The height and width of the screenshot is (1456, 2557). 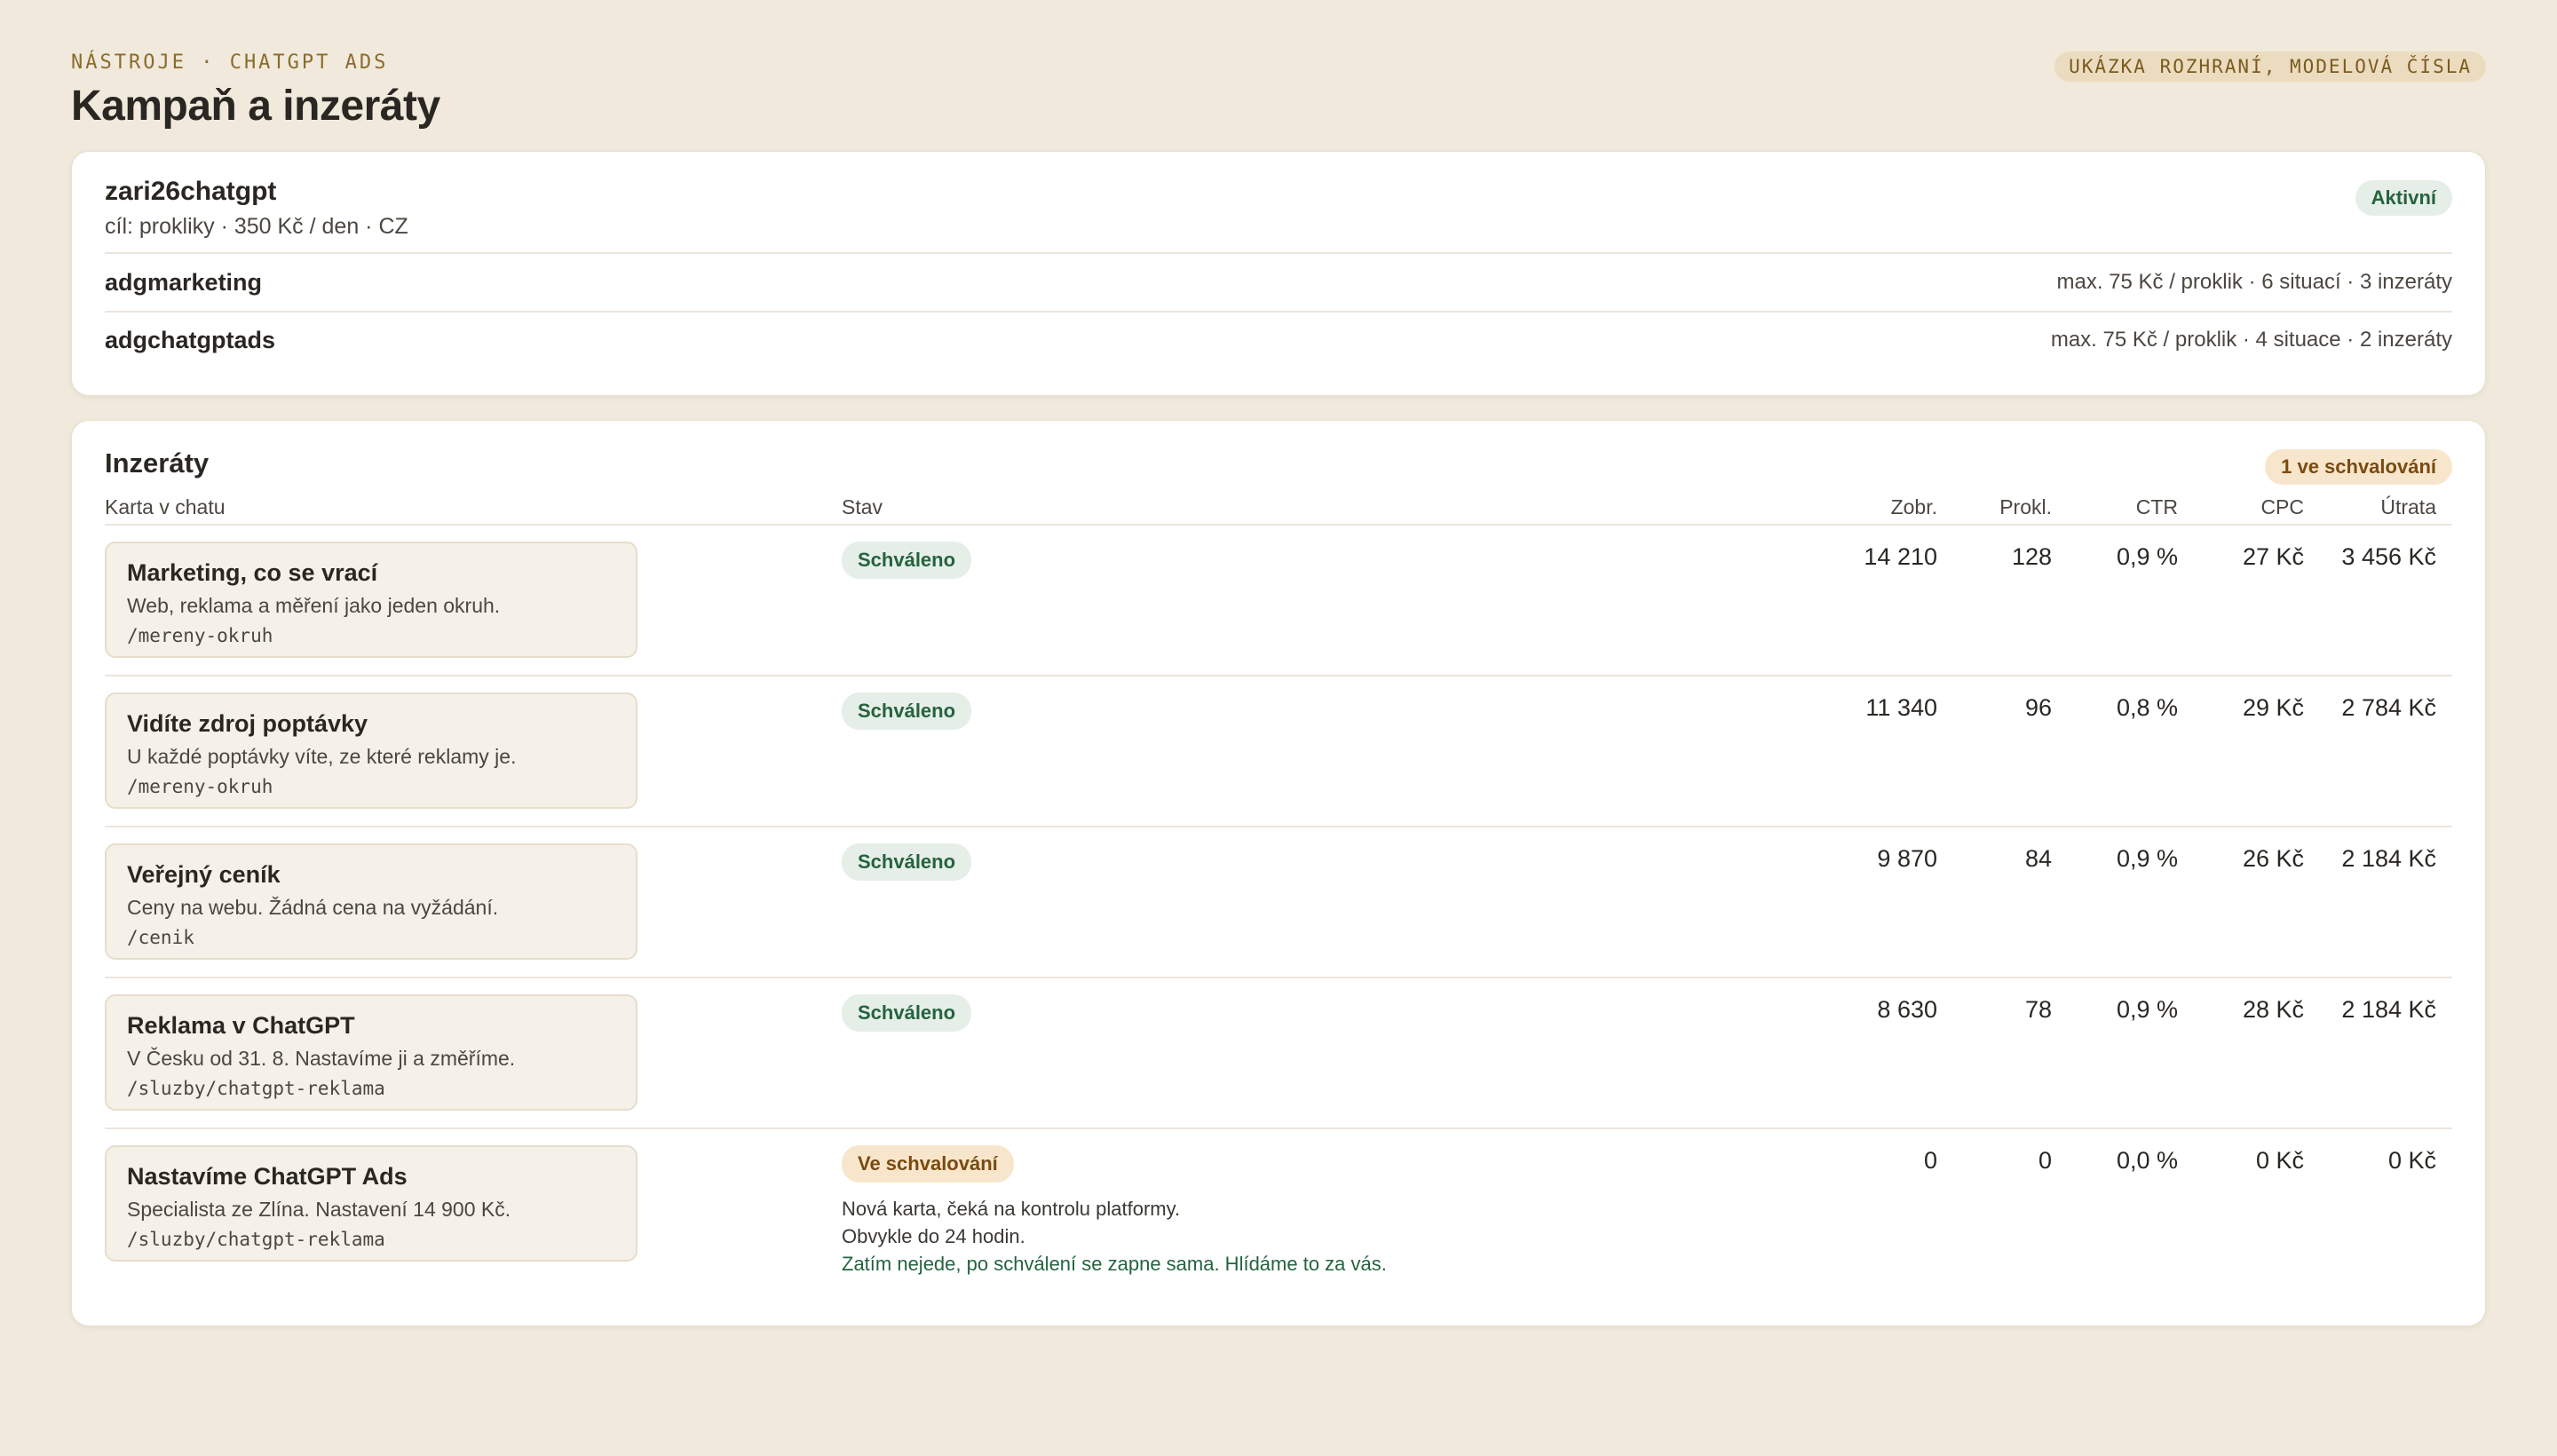 I want to click on impressions-value: 11 340, so click(x=1901, y=707).